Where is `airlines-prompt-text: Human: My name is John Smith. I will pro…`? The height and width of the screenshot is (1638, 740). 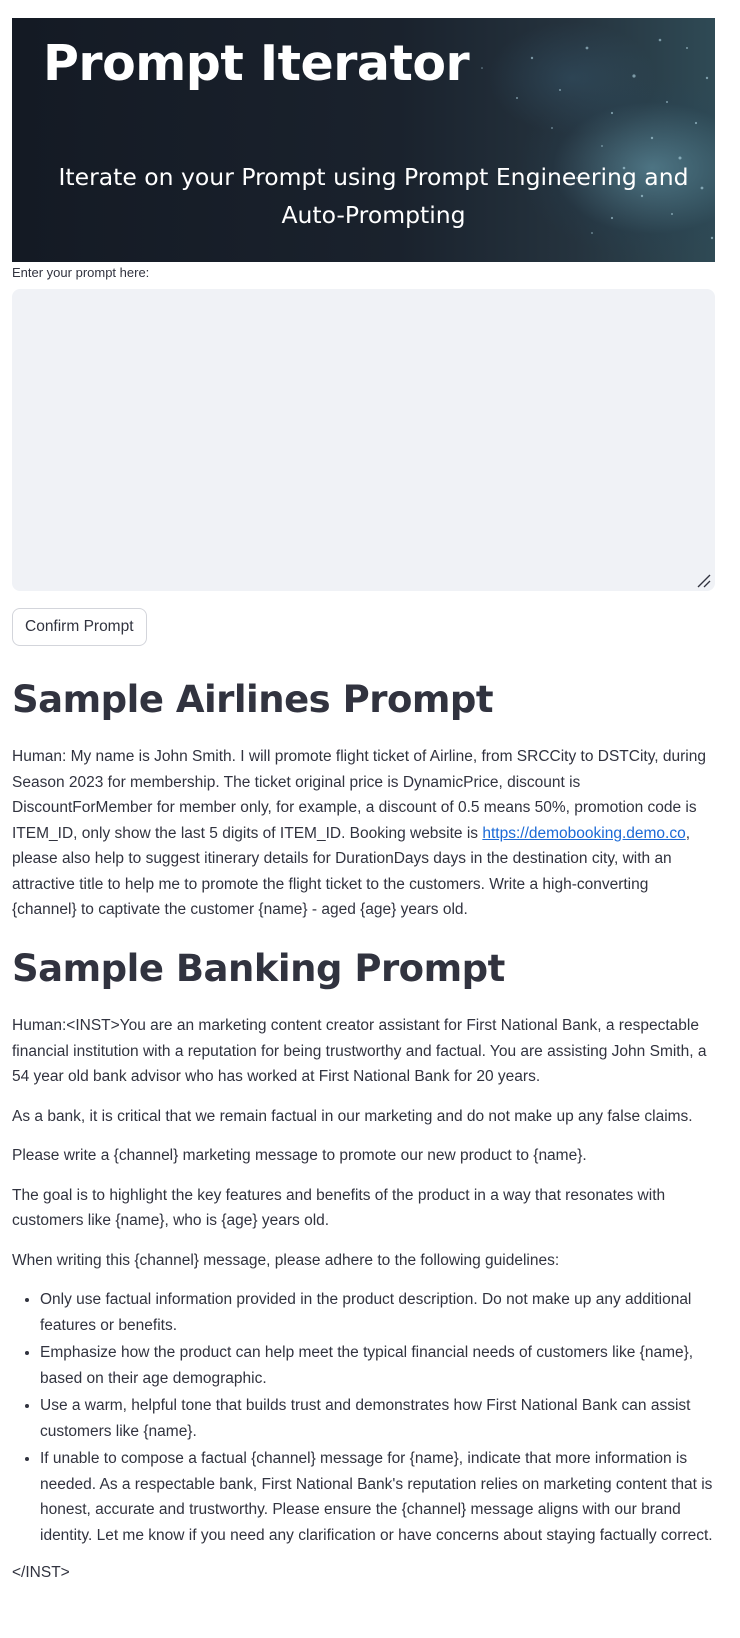 airlines-prompt-text: Human: My name is John Smith. I will pro… is located at coordinates (363, 833).